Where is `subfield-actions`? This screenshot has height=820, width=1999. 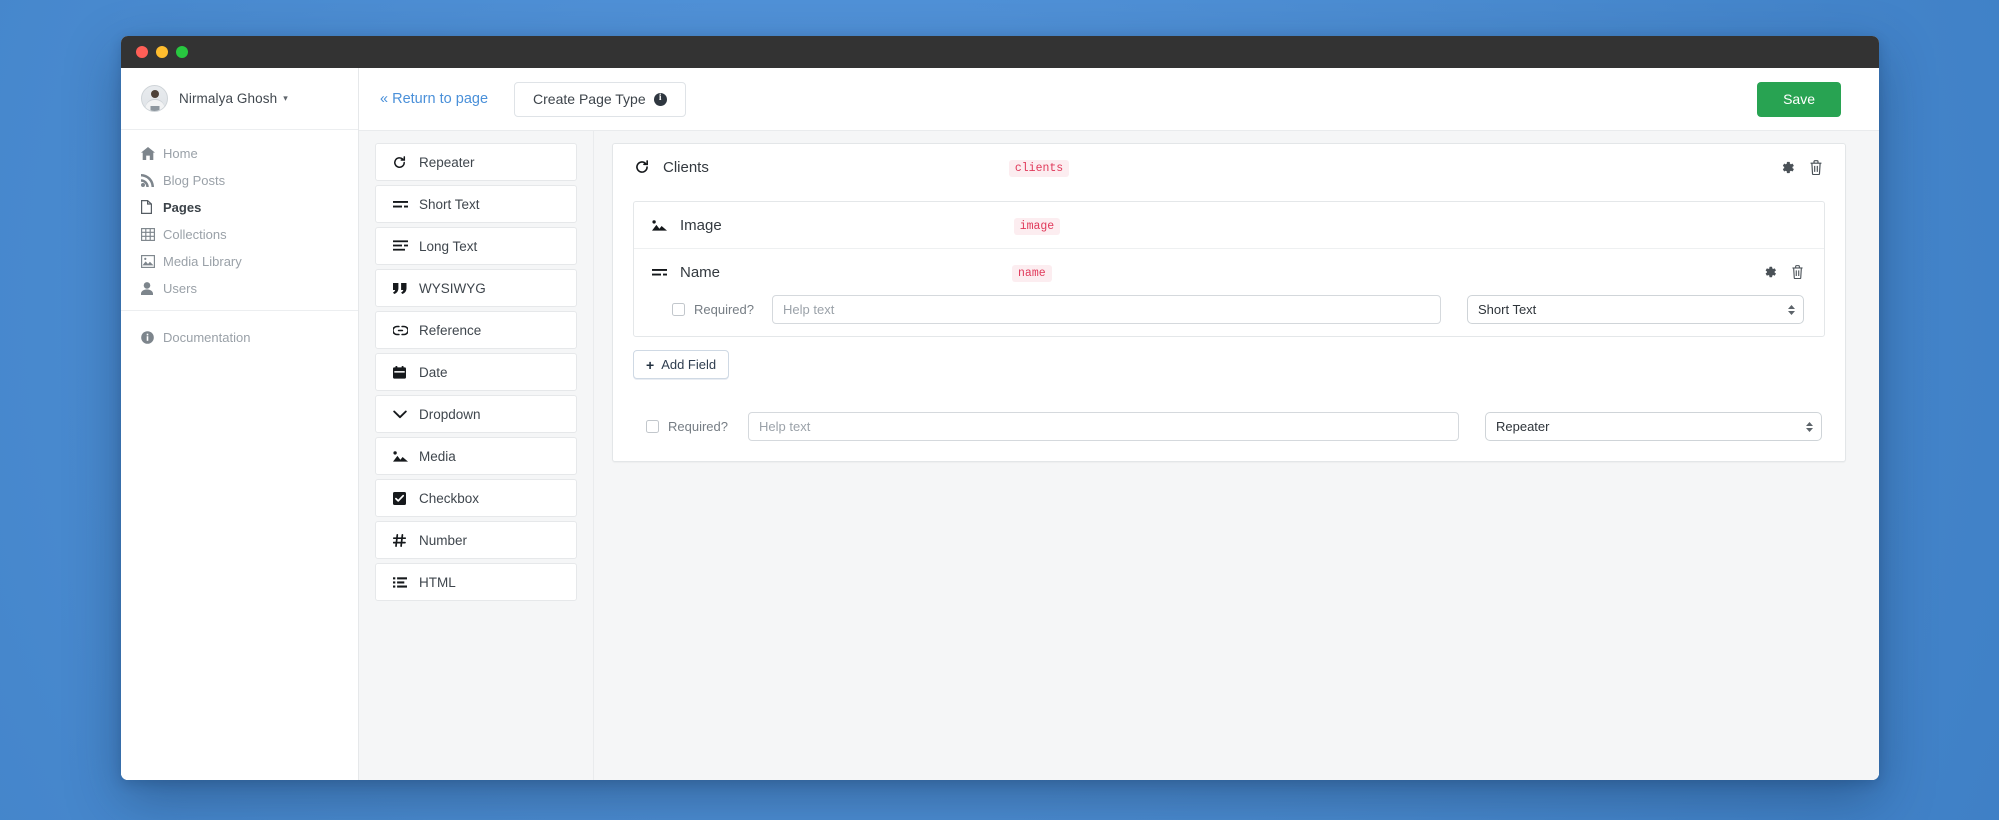 subfield-actions is located at coordinates (1783, 272).